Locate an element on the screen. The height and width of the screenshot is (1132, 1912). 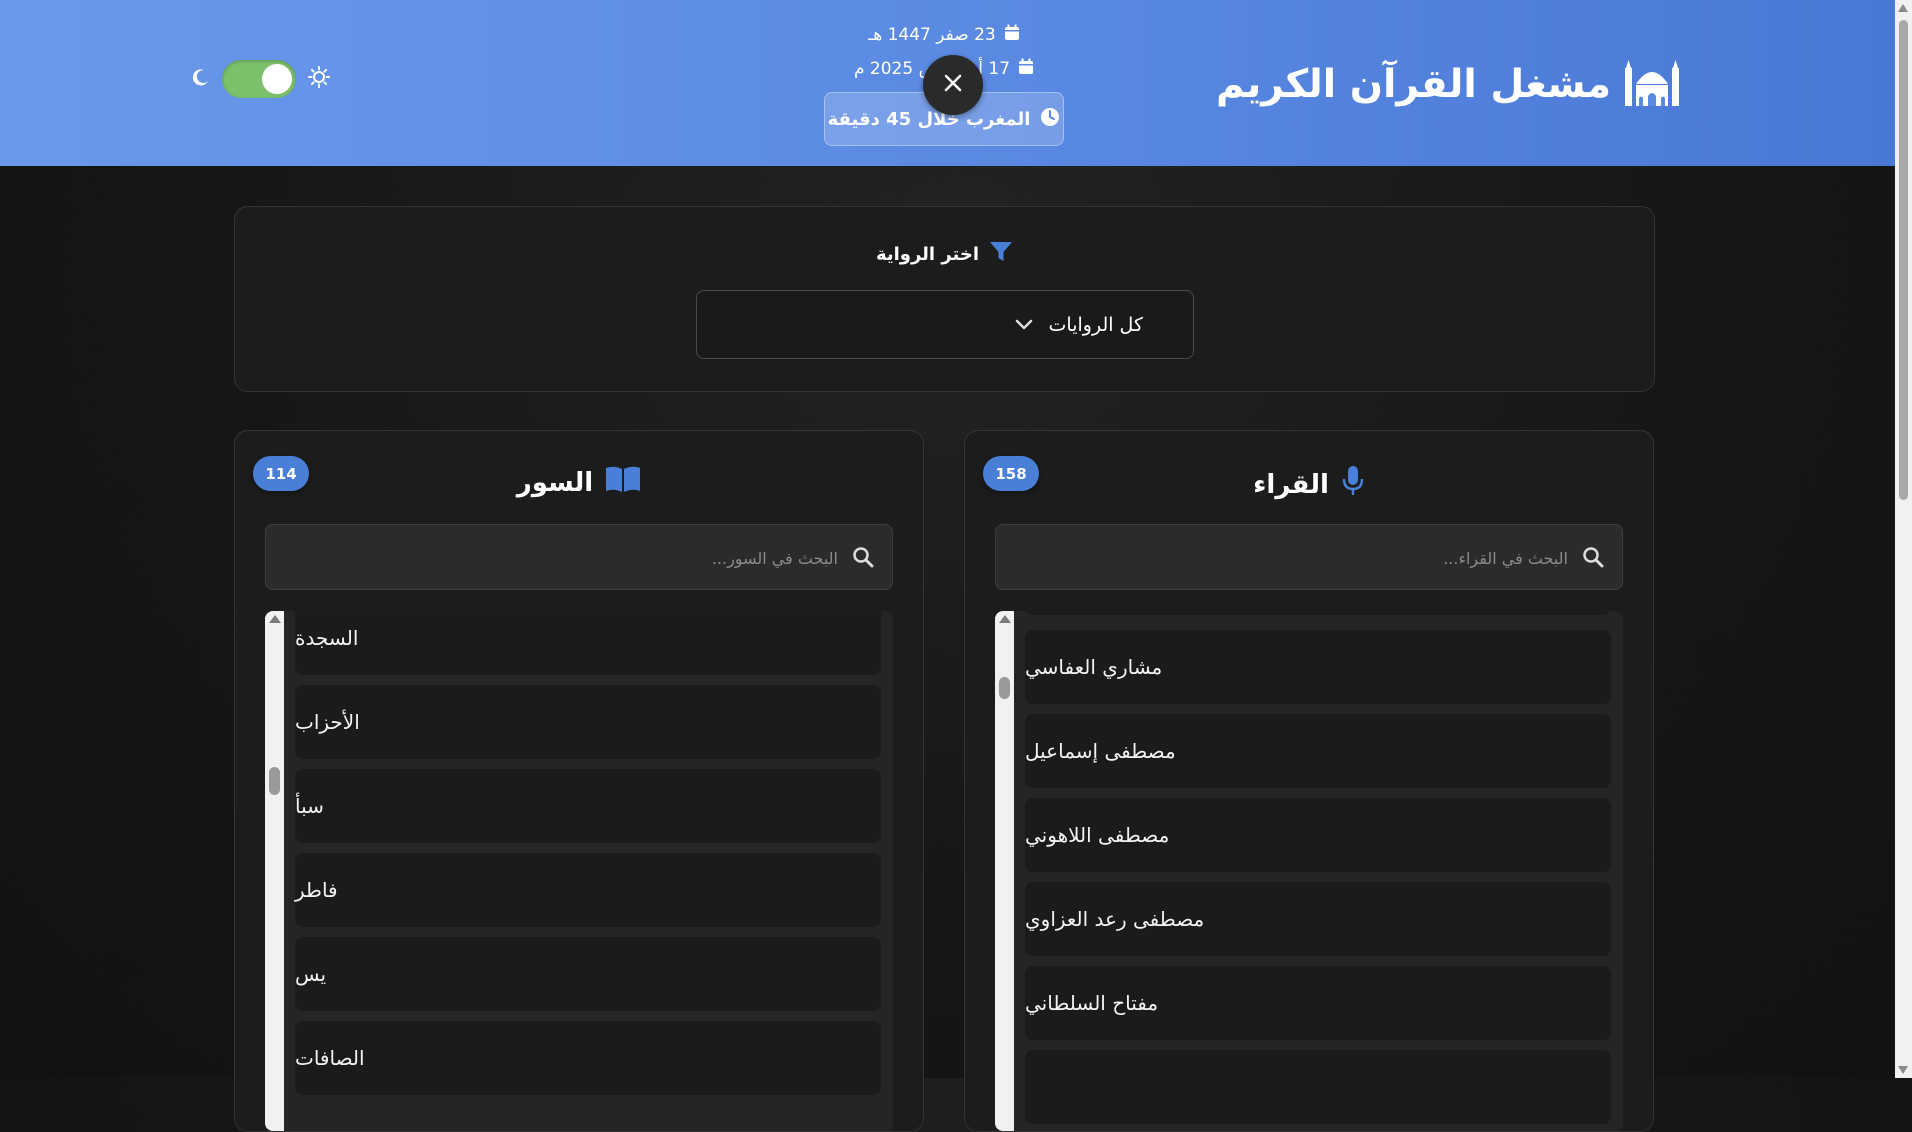
riwaya-filter-text: اختر الرواية is located at coordinates (927, 254).